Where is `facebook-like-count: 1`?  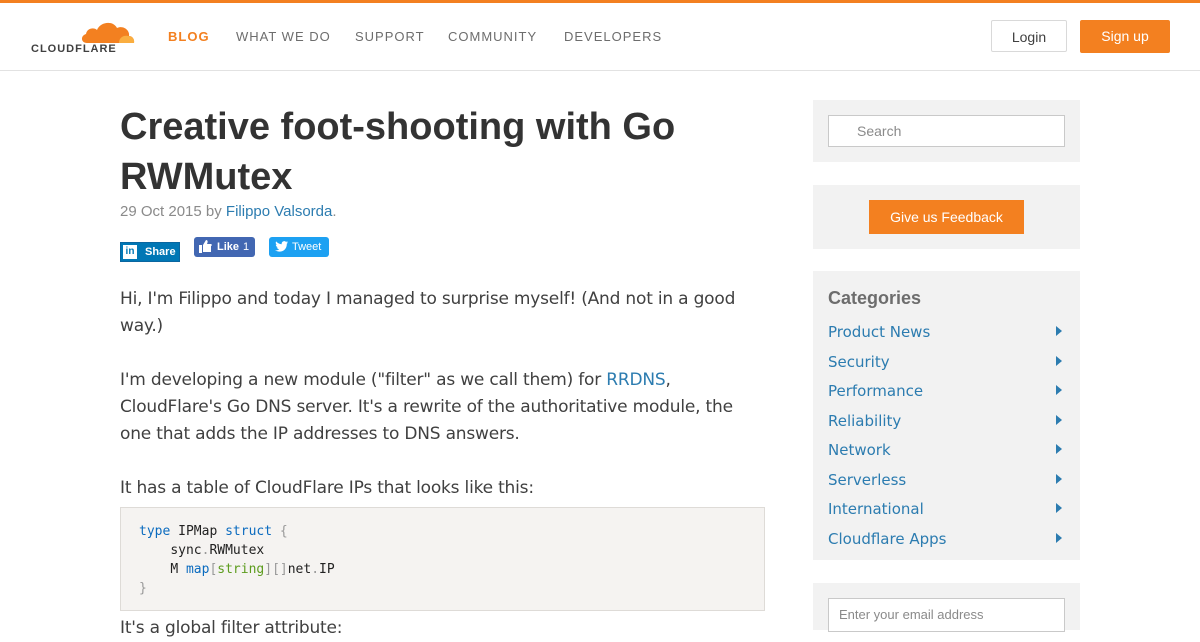
facebook-like-count: 1 is located at coordinates (246, 247).